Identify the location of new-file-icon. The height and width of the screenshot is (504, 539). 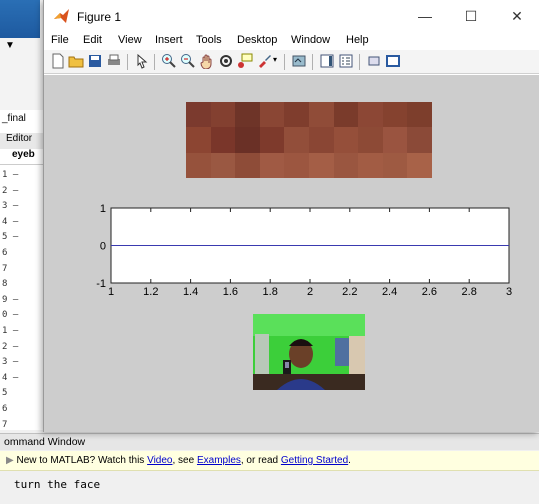
(58, 61).